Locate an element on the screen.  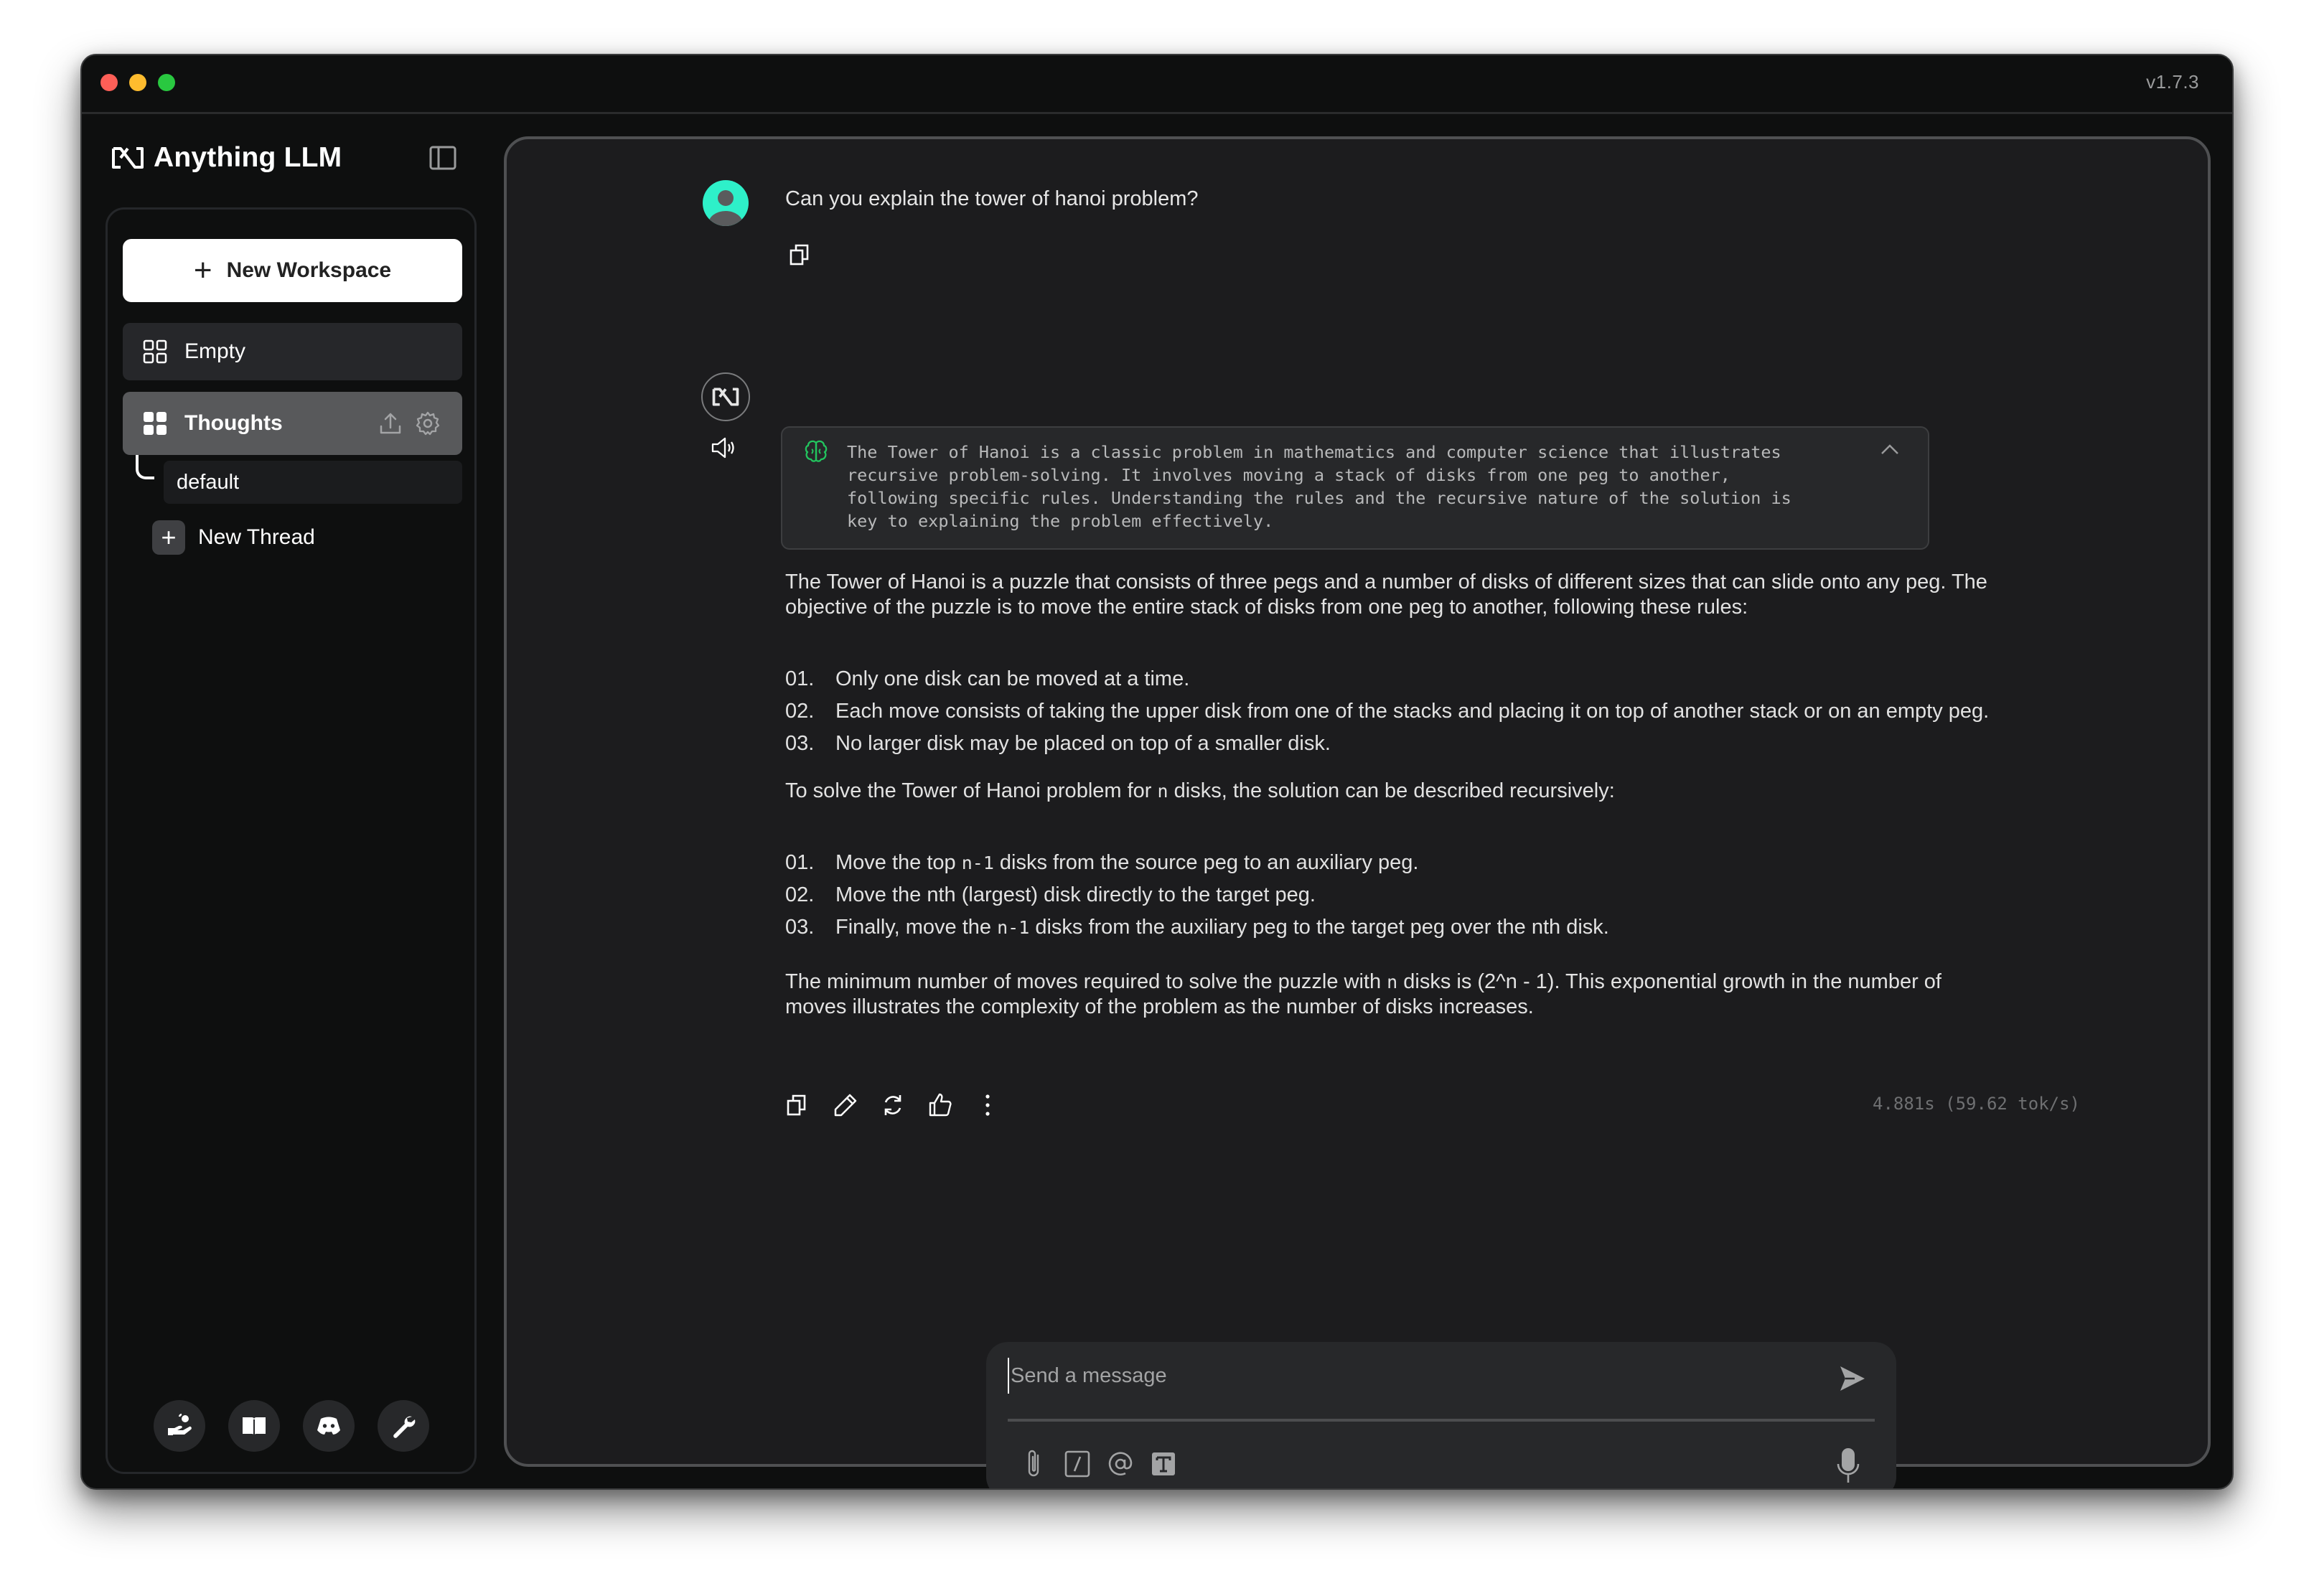
workspace-name: Thoughts is located at coordinates (234, 423).